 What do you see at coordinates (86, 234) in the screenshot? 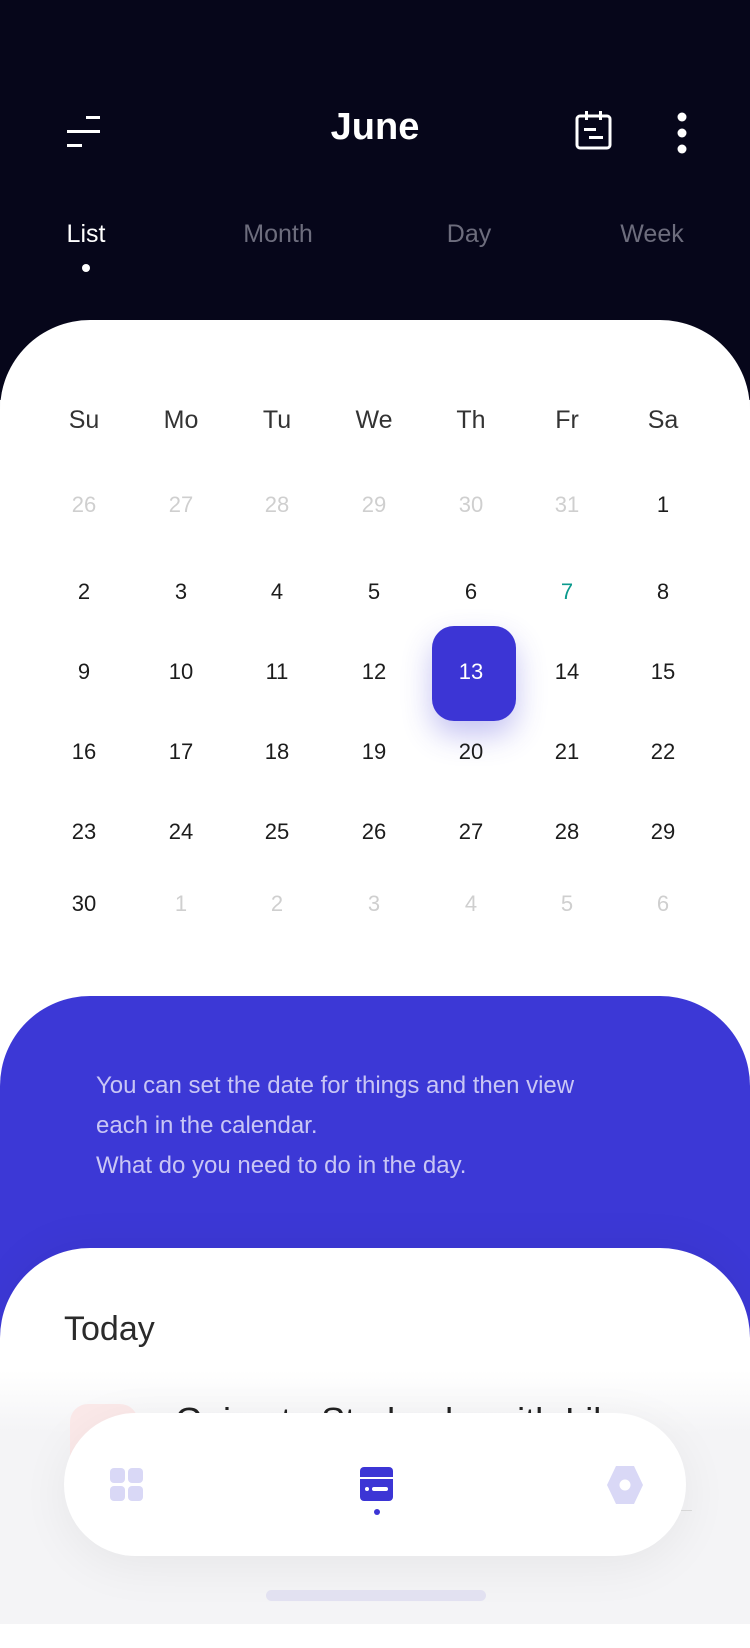
I see `tab-list: List` at bounding box center [86, 234].